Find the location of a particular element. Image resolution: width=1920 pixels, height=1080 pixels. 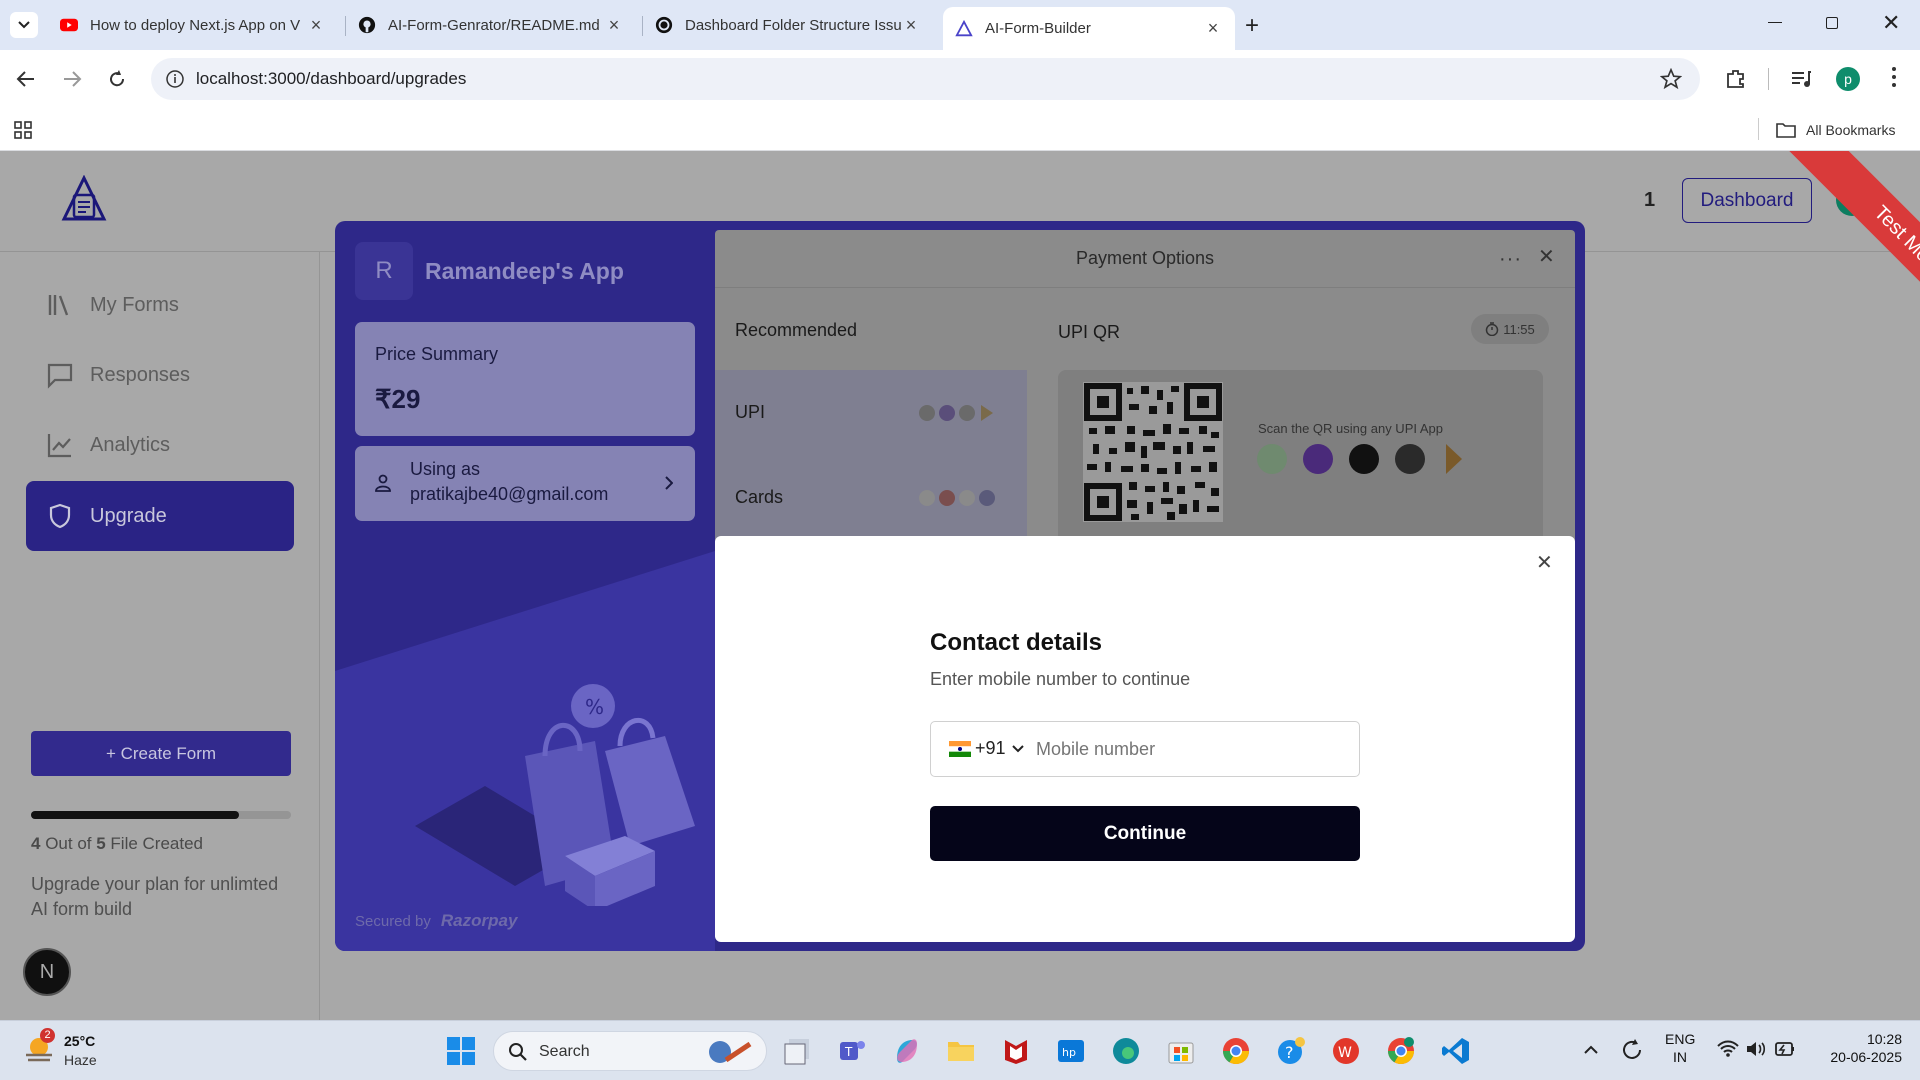

windows-start-icon is located at coordinates (461, 1051).